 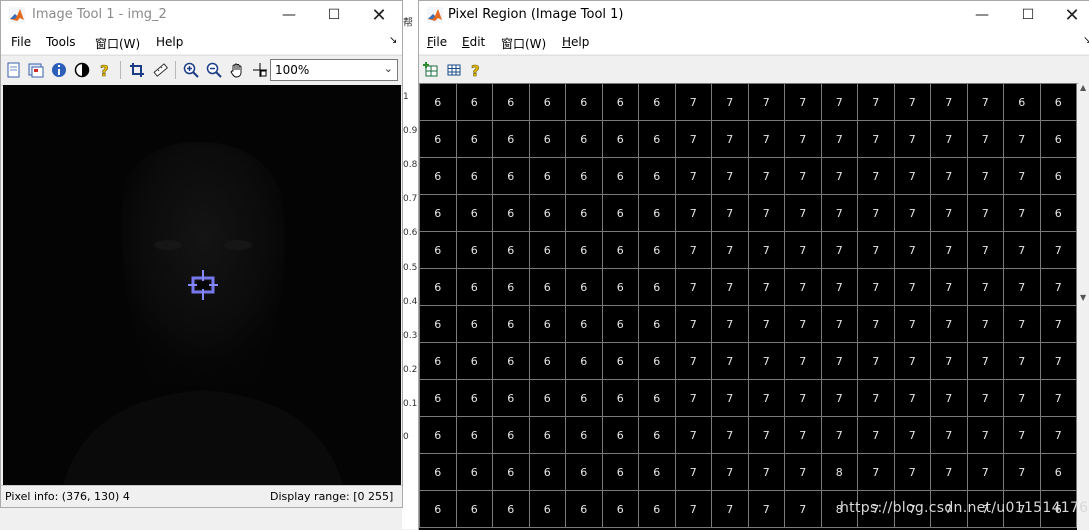 I want to click on pixel-region-rectangle, so click(x=203, y=285).